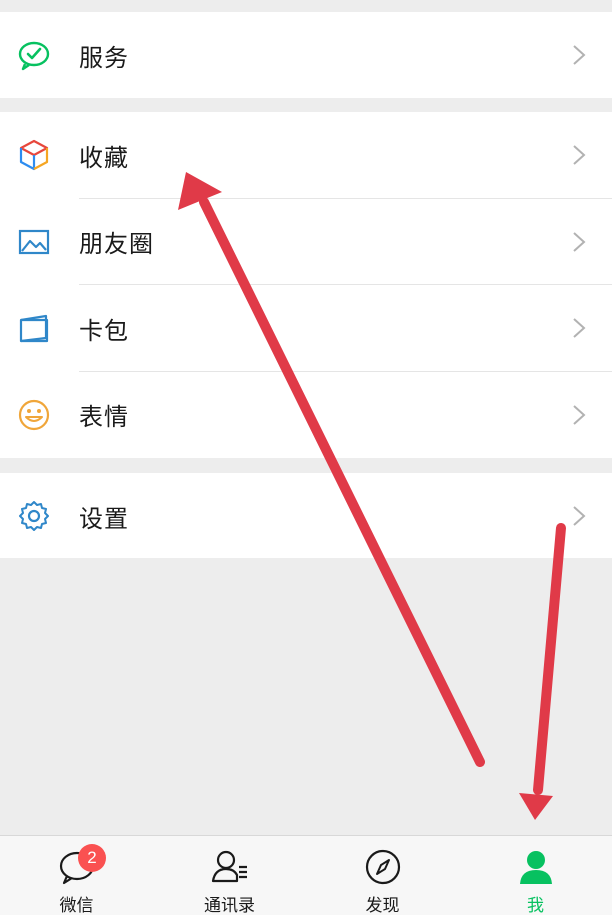  Describe the element at coordinates (104, 330) in the screenshot. I see `menu-item-label: 卡包` at that location.